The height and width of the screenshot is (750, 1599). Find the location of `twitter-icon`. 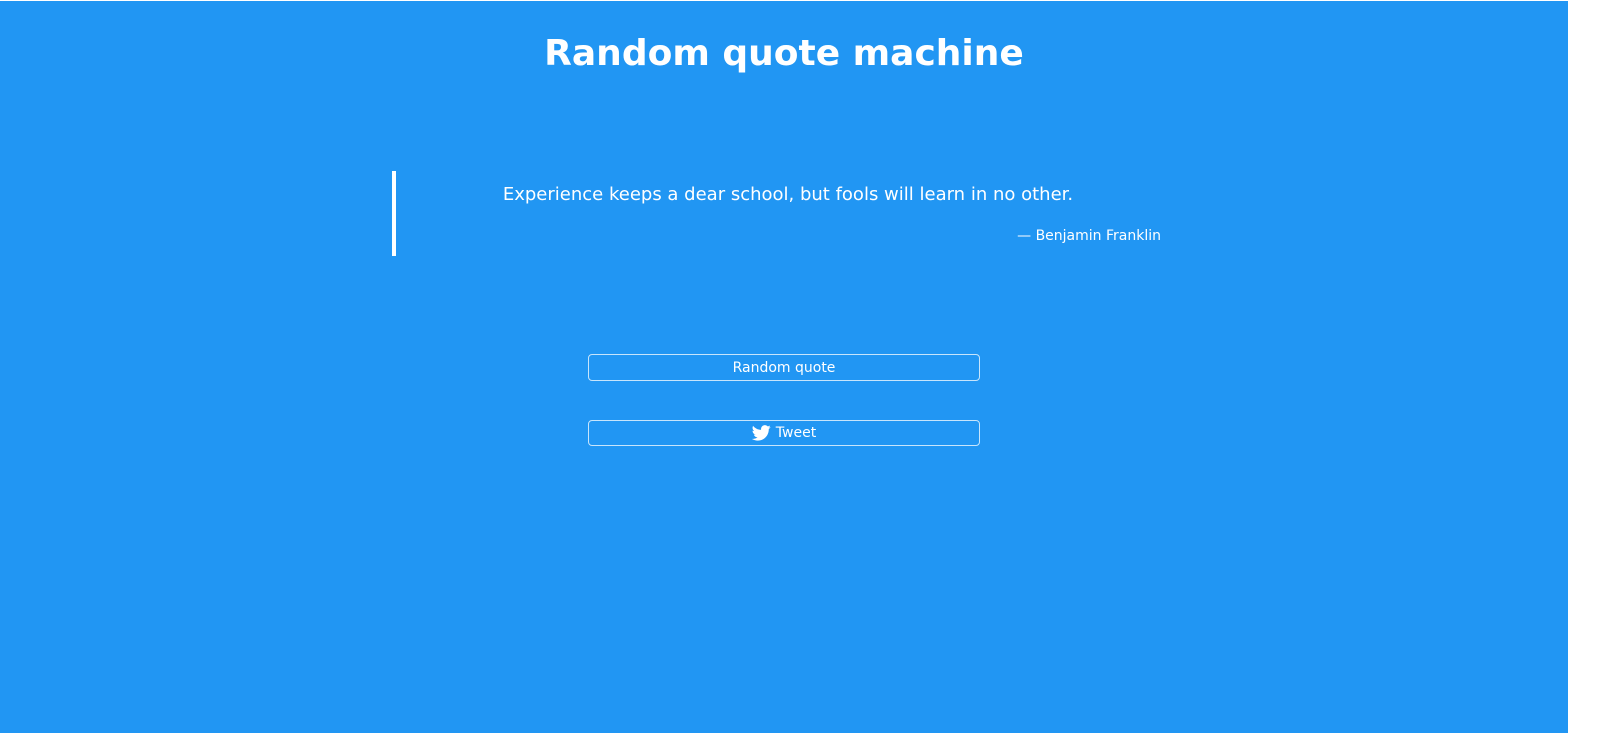

twitter-icon is located at coordinates (761, 433).